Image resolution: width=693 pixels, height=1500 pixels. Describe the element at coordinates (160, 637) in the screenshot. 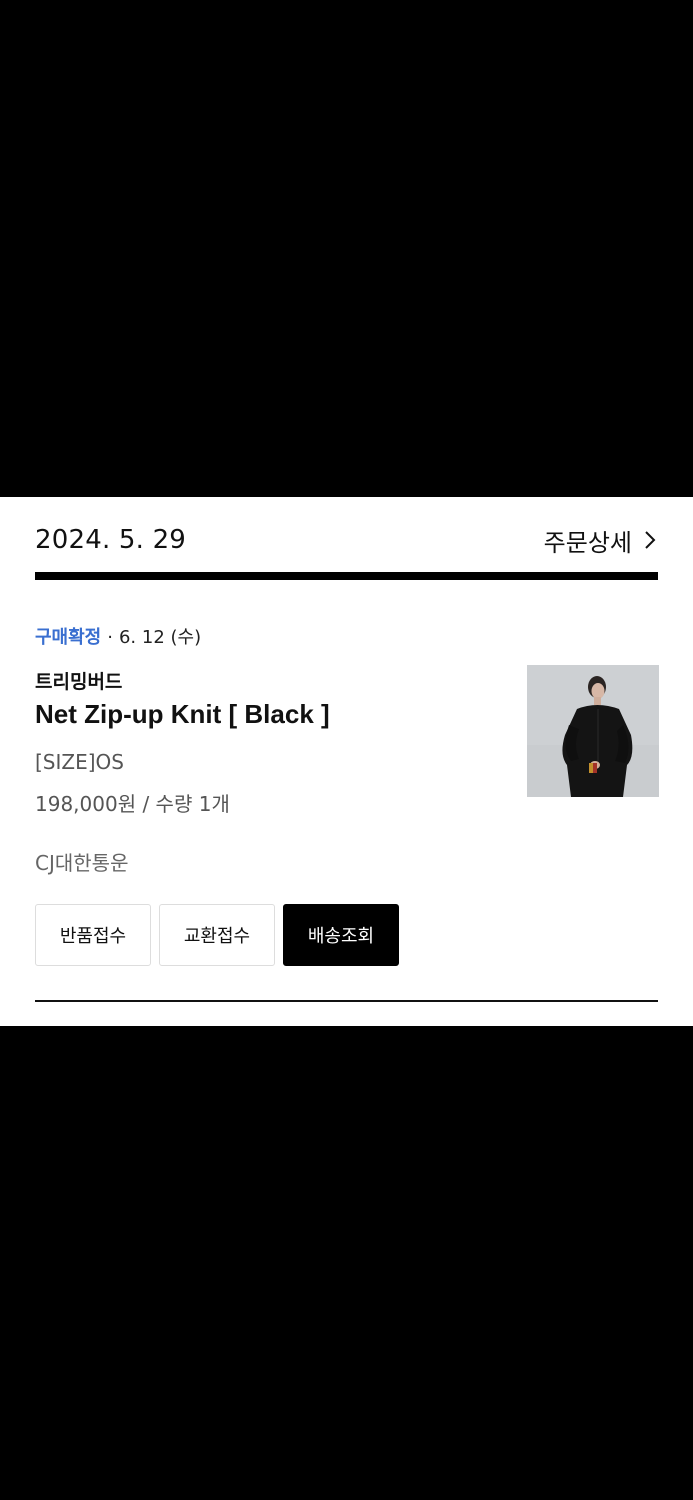

I see `status-date: 6. 12 (수)` at that location.